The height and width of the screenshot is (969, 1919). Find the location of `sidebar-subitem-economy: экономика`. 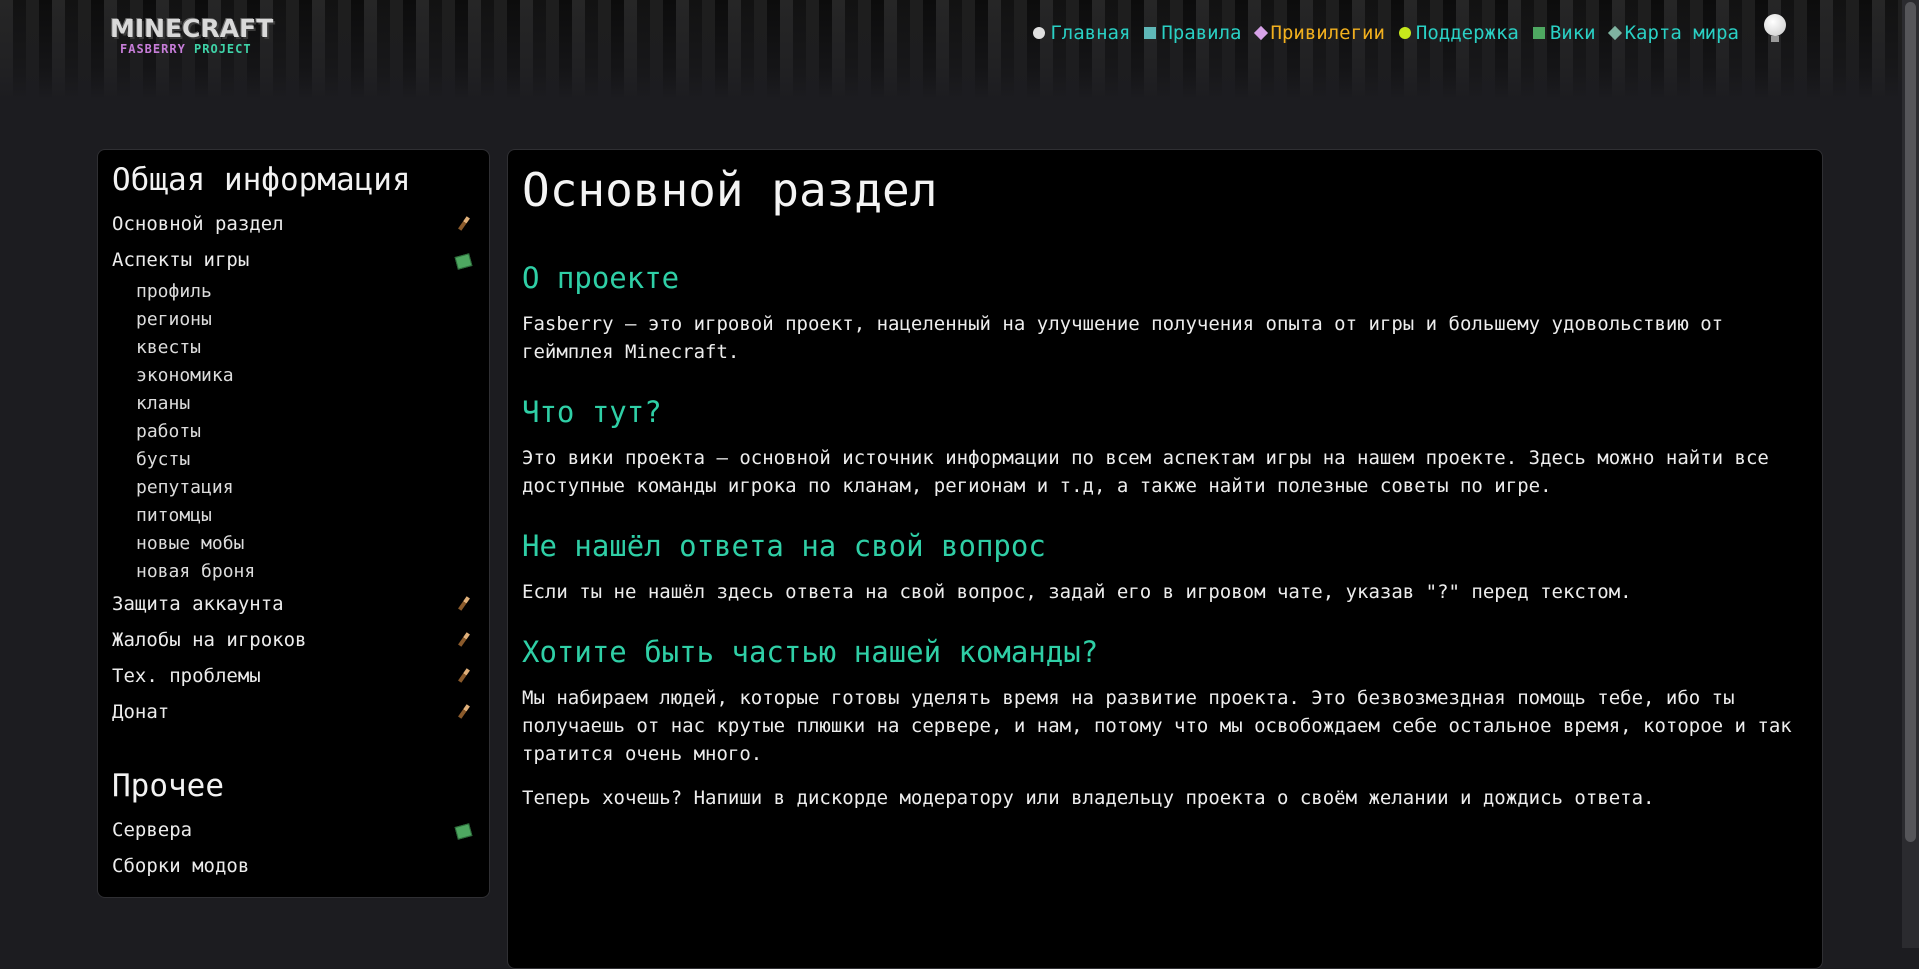

sidebar-subitem-economy: экономика is located at coordinates (293, 376).